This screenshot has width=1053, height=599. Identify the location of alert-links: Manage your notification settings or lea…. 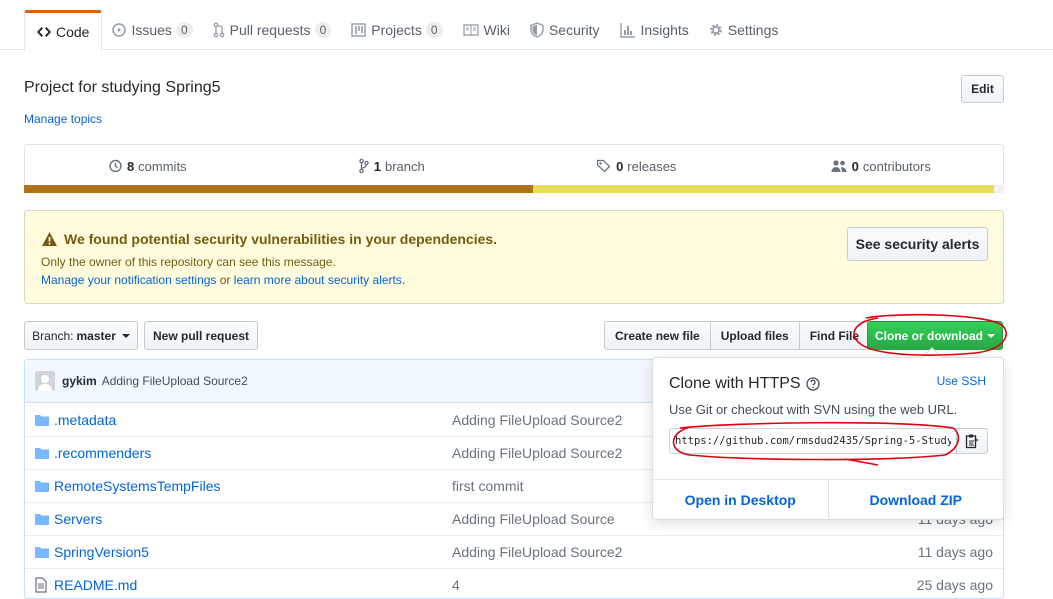
(223, 280).